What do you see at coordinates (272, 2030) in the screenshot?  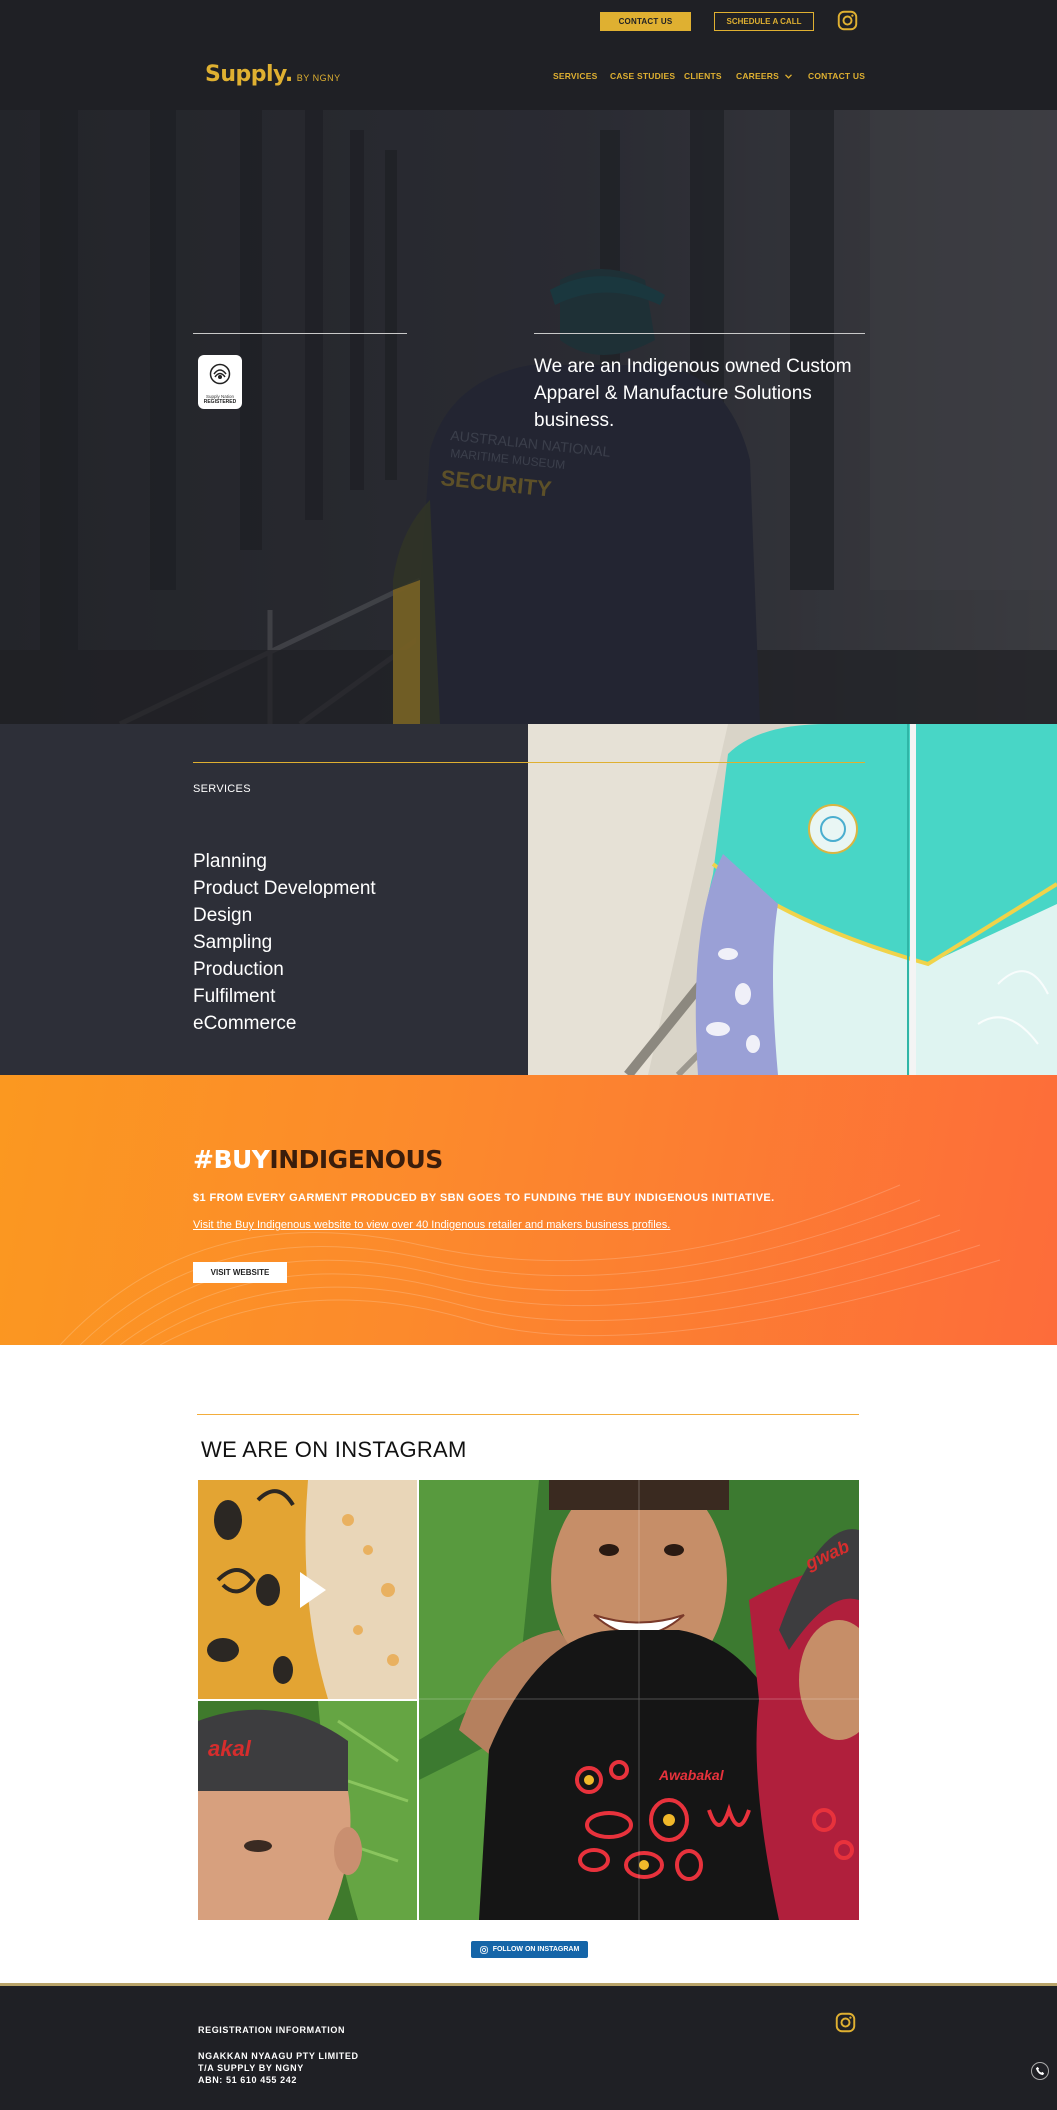 I see `footer-heading: REGISTRATION INFORMATION` at bounding box center [272, 2030].